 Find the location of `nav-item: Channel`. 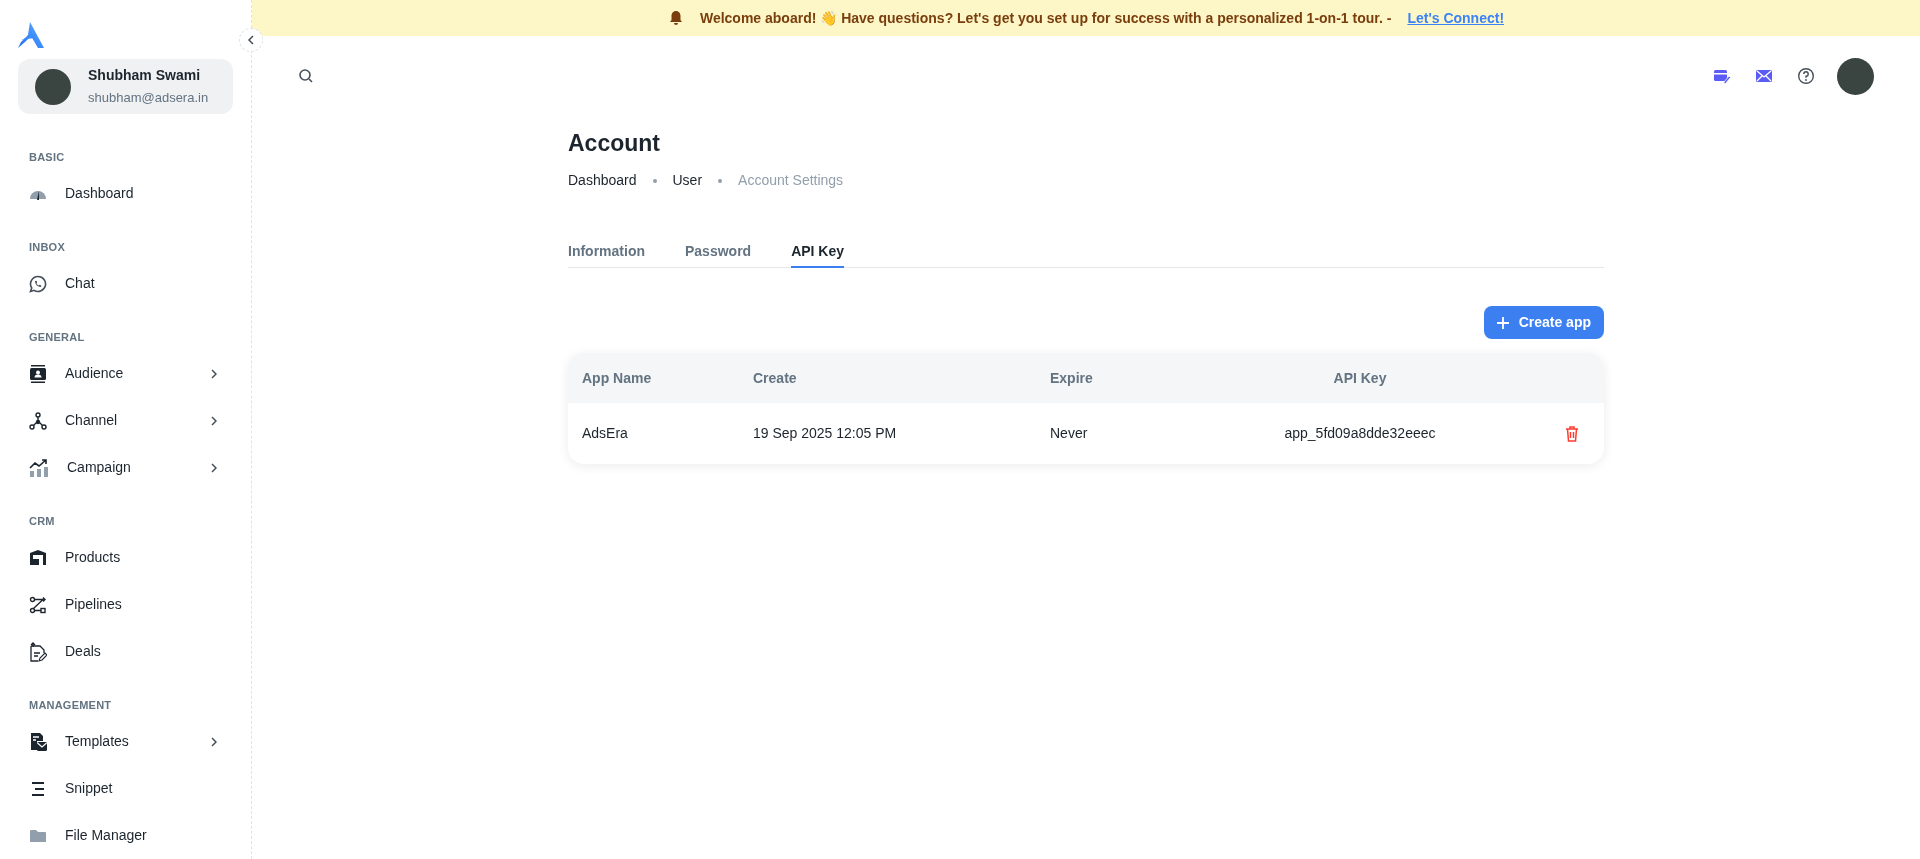

nav-item: Channel is located at coordinates (125, 420).